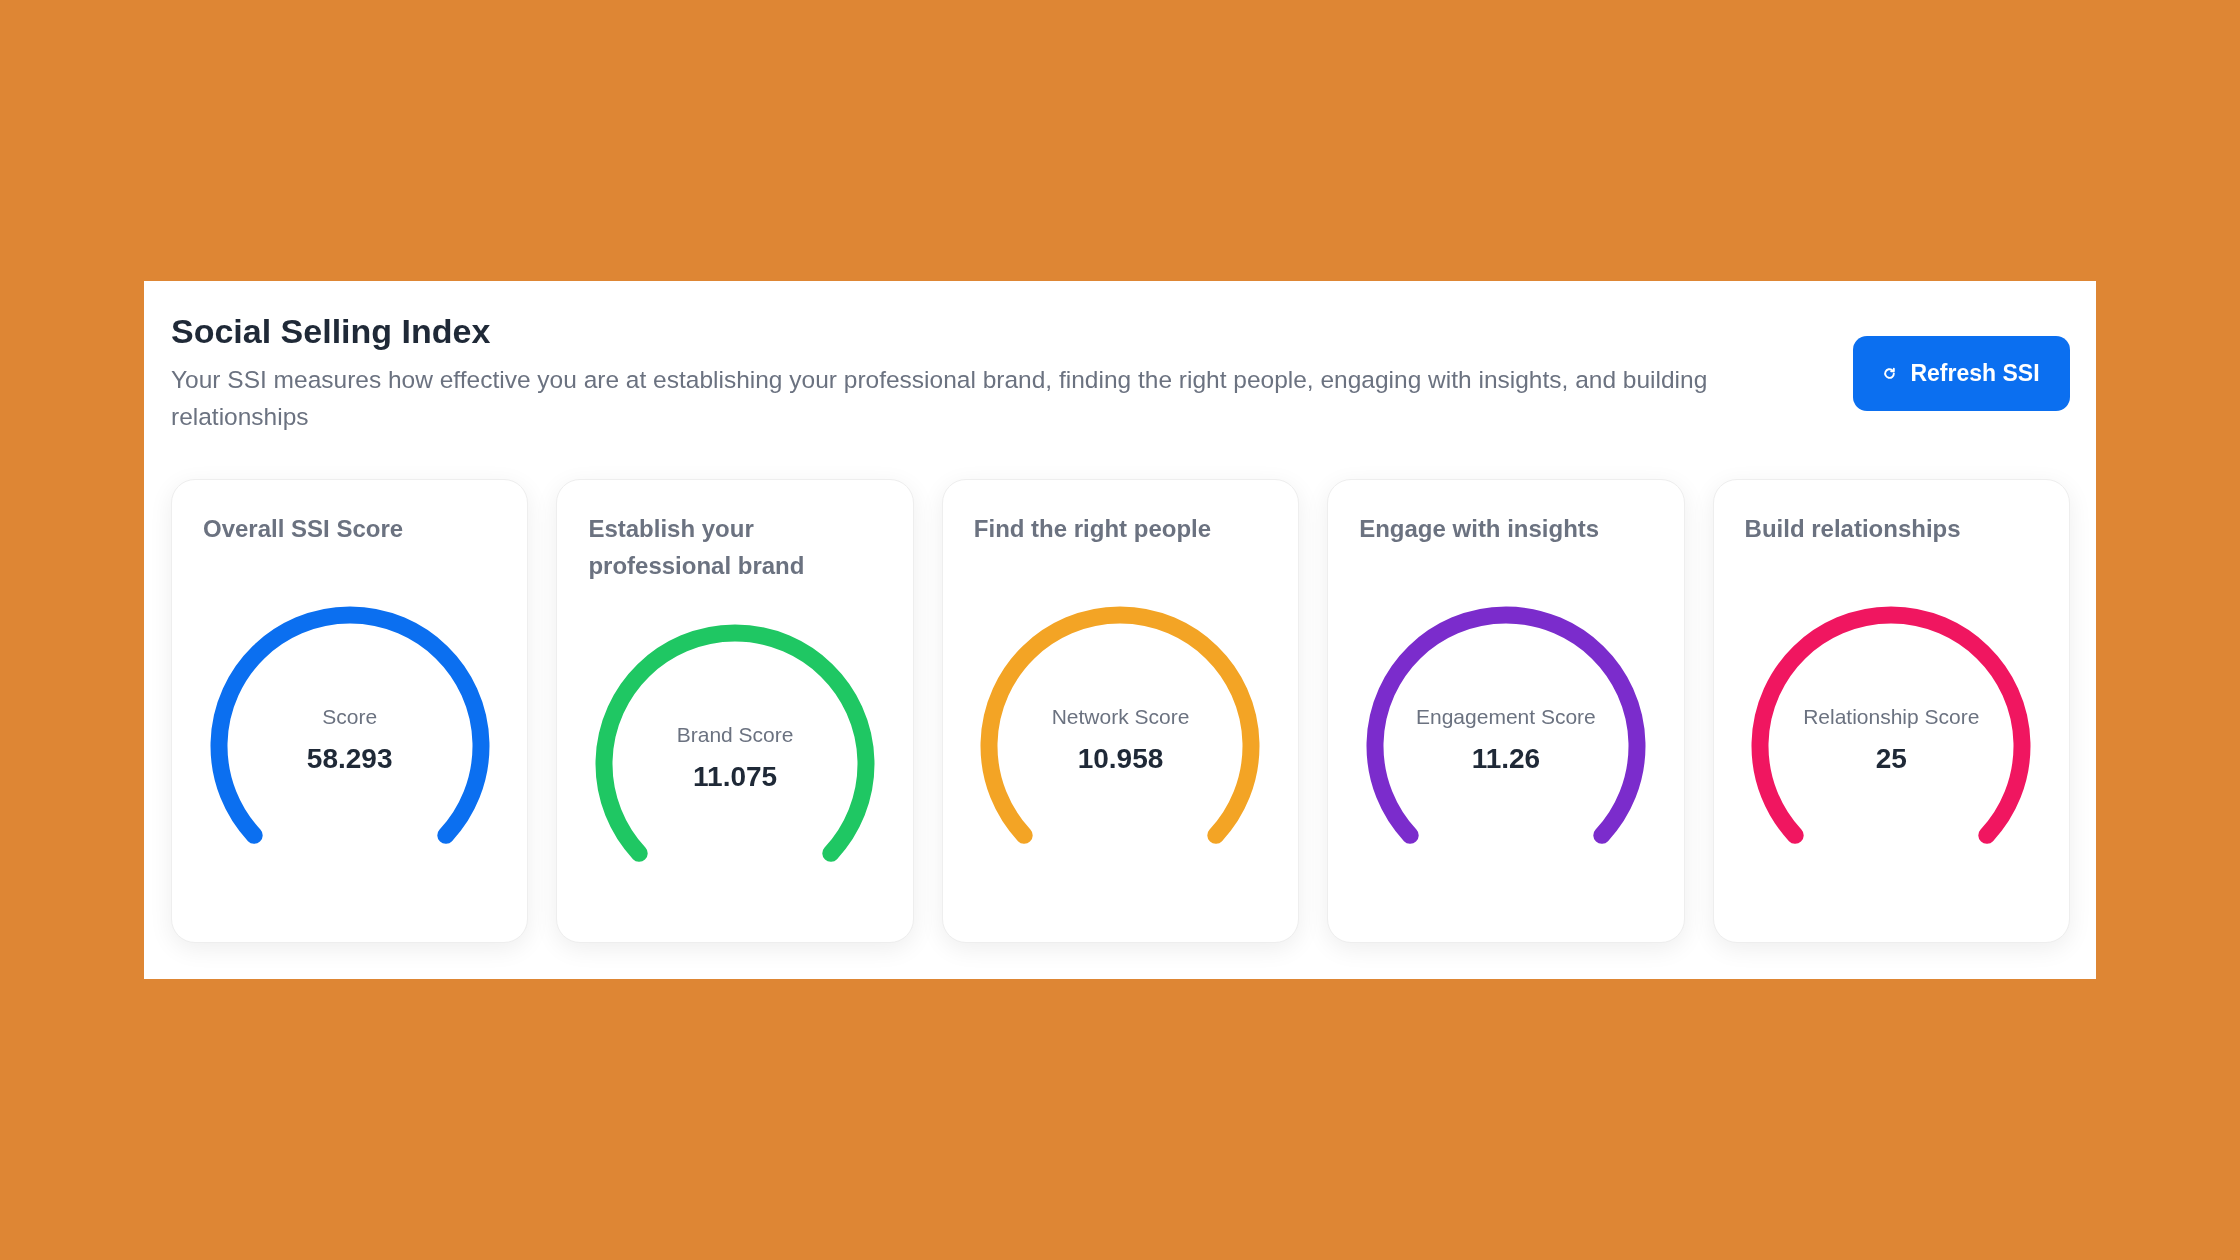 This screenshot has height=1260, width=2240. What do you see at coordinates (331, 331) in the screenshot?
I see `panel-title: Social Selling Index` at bounding box center [331, 331].